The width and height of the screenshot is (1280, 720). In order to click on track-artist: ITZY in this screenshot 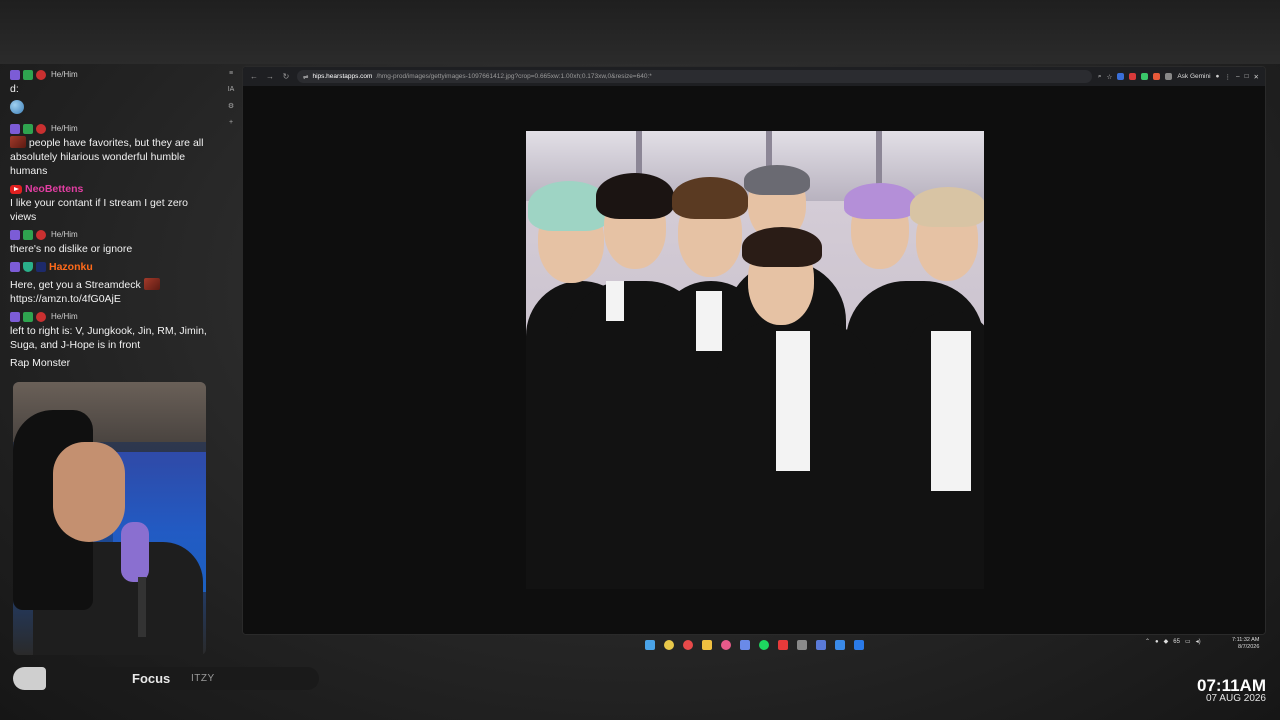, I will do `click(203, 678)`.